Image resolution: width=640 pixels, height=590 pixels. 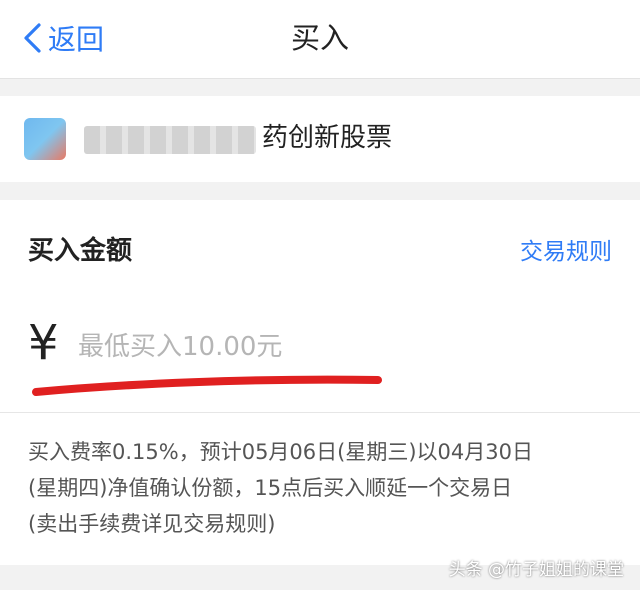 I want to click on info-line-1: 买入费率0.15%，预计05月06日(星期三)以04月30日, so click(x=280, y=452).